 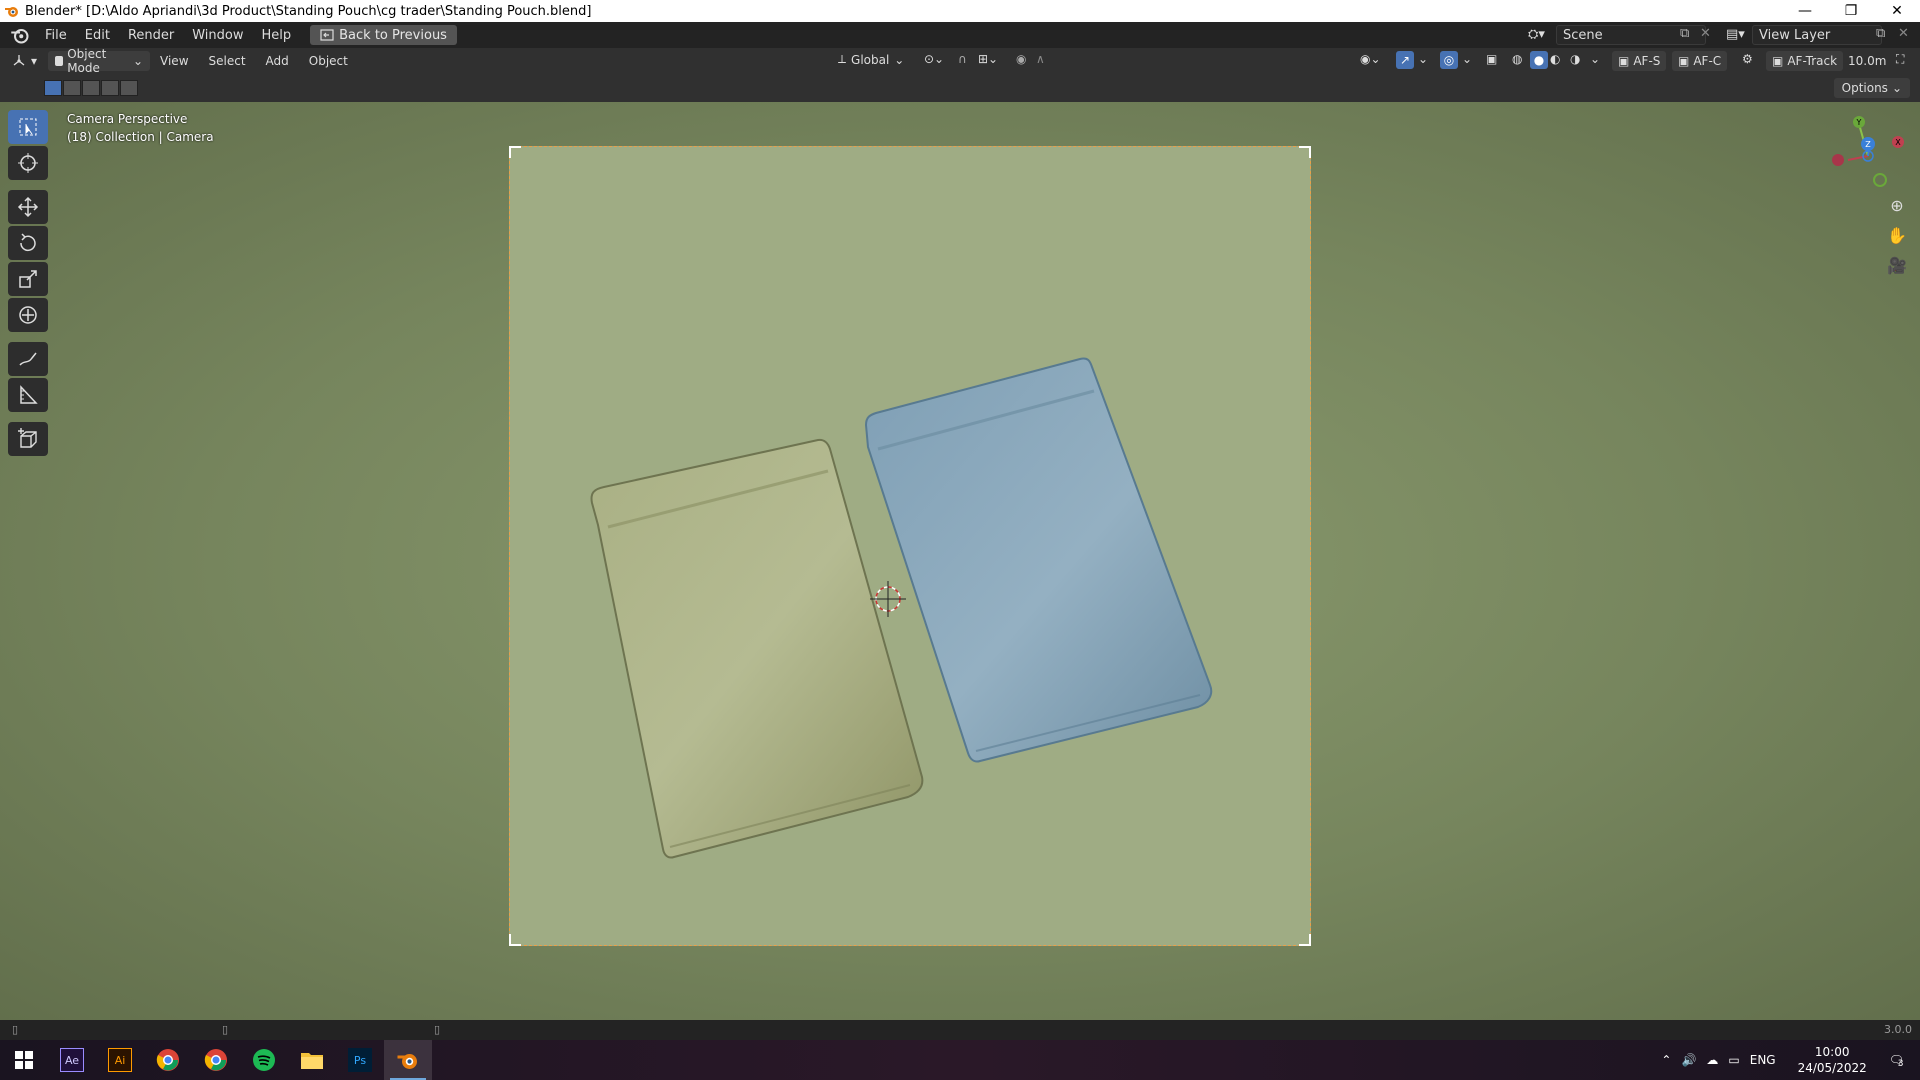 I want to click on select-new-icon, so click(x=53, y=88).